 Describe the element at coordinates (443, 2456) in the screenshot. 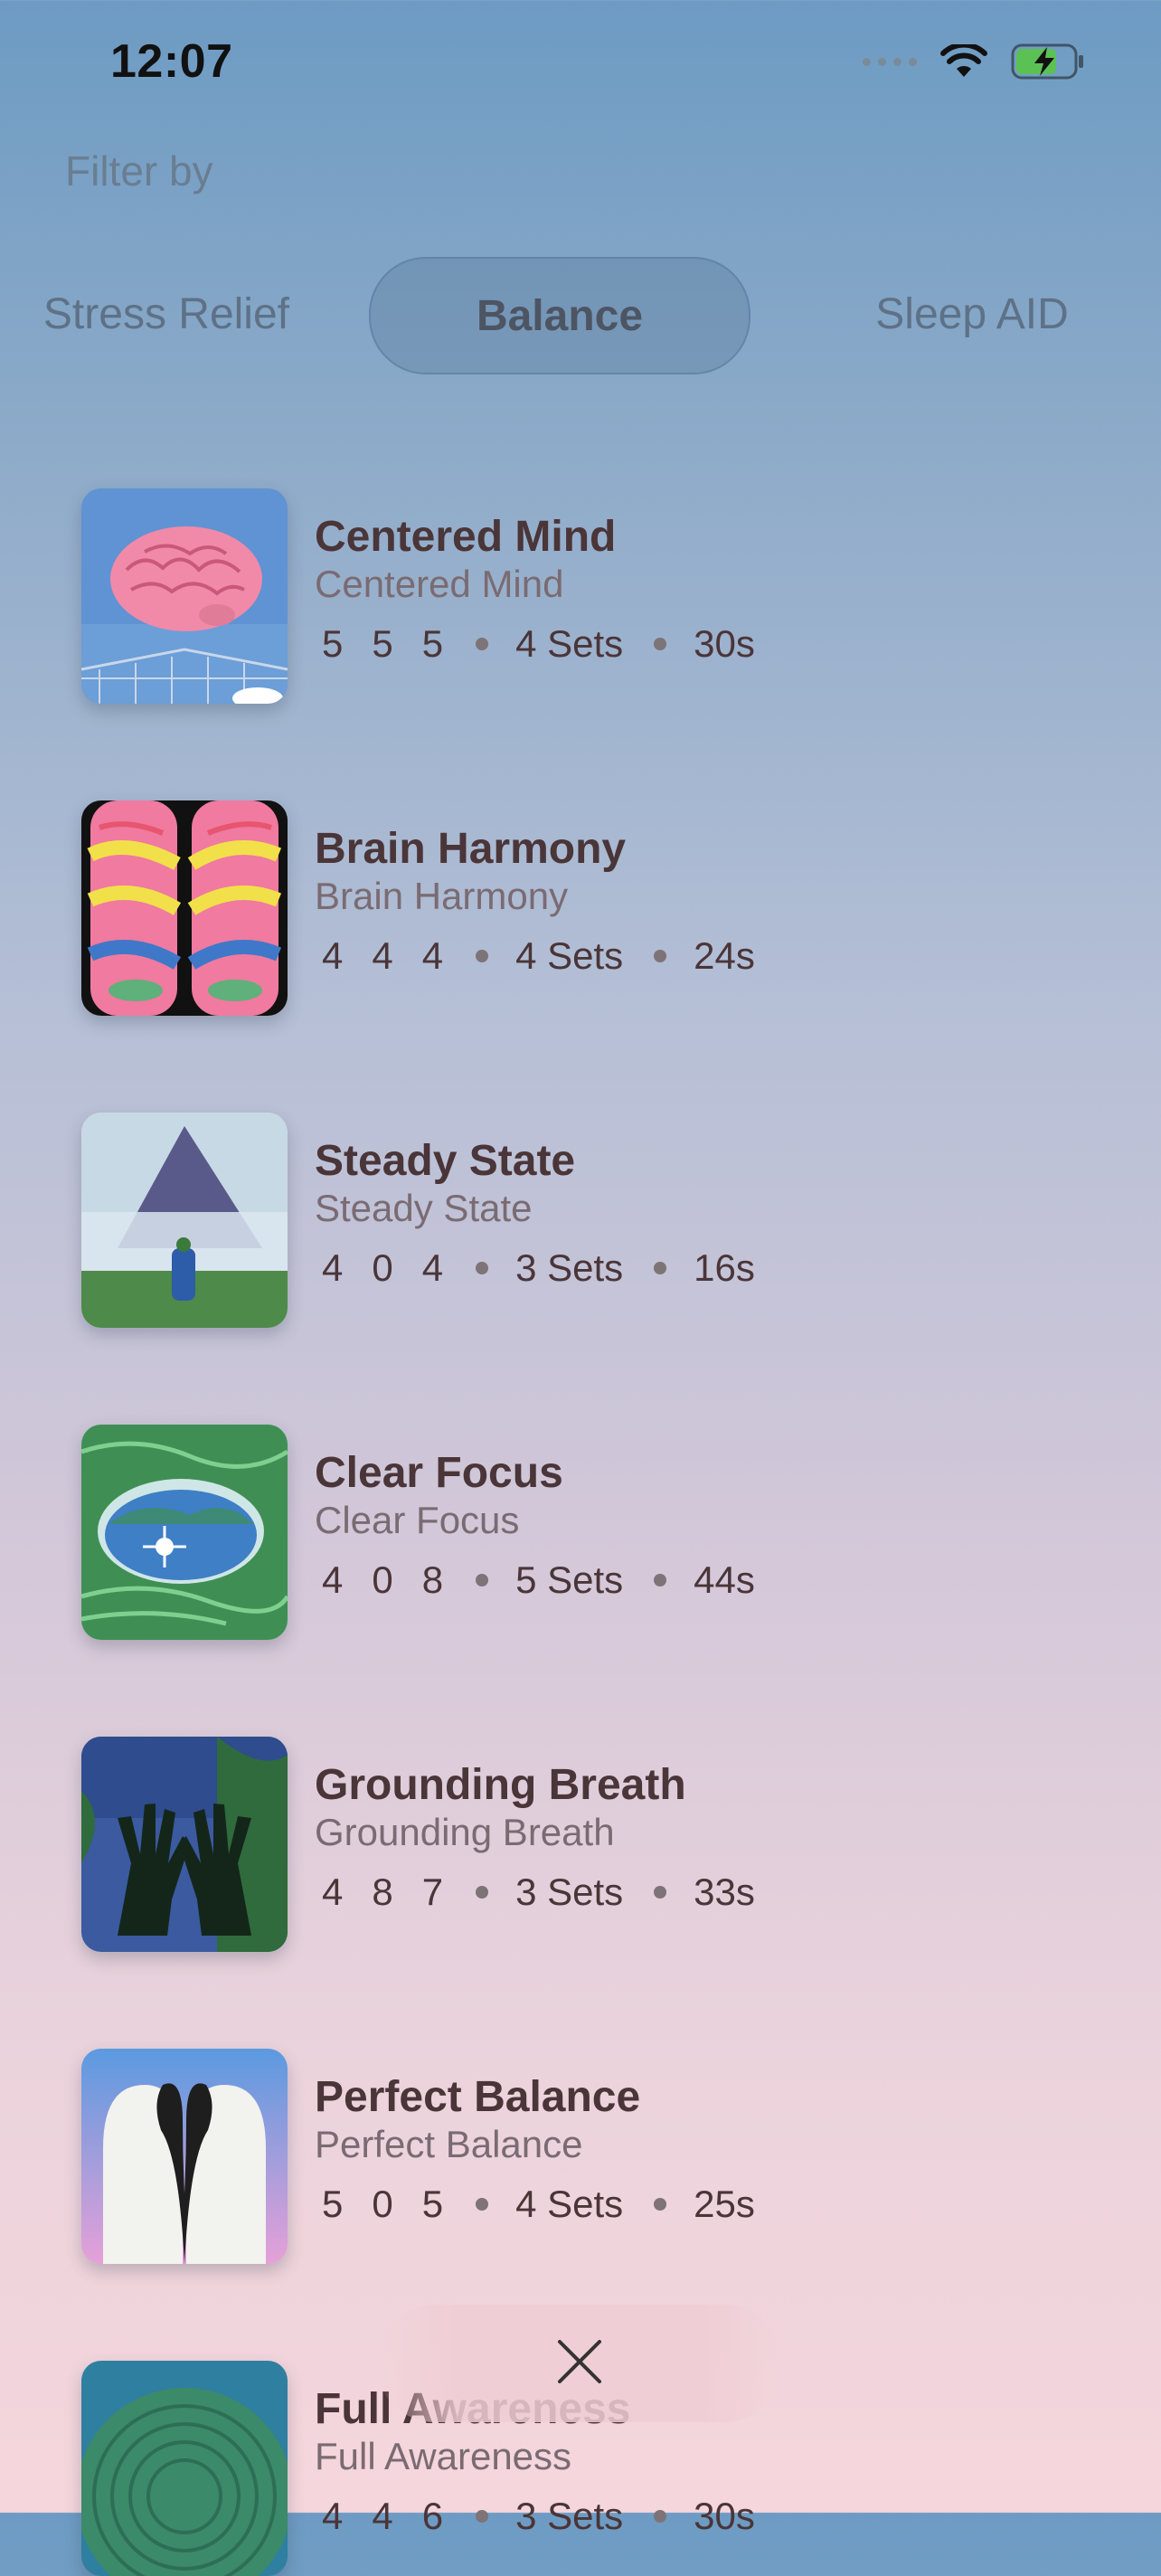

I see `session-subtitle: Full Awareness` at that location.